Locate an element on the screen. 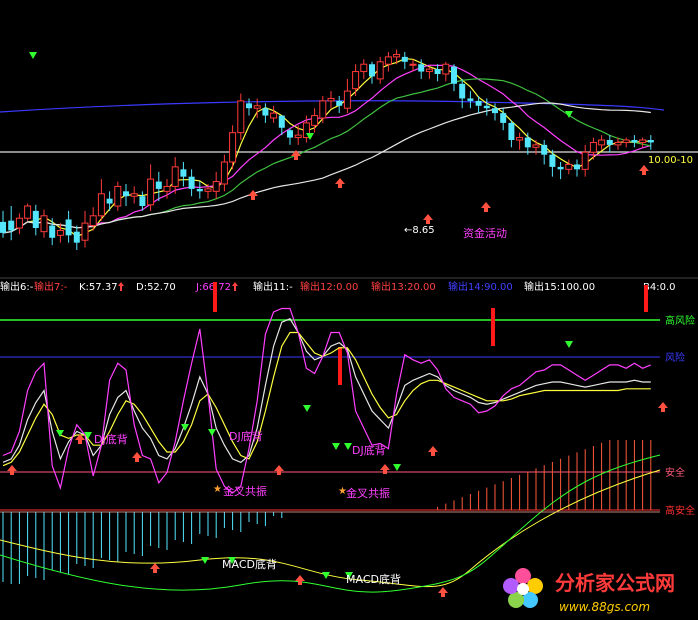 The height and width of the screenshot is (620, 698). legend-item: 输出11:- is located at coordinates (273, 286).